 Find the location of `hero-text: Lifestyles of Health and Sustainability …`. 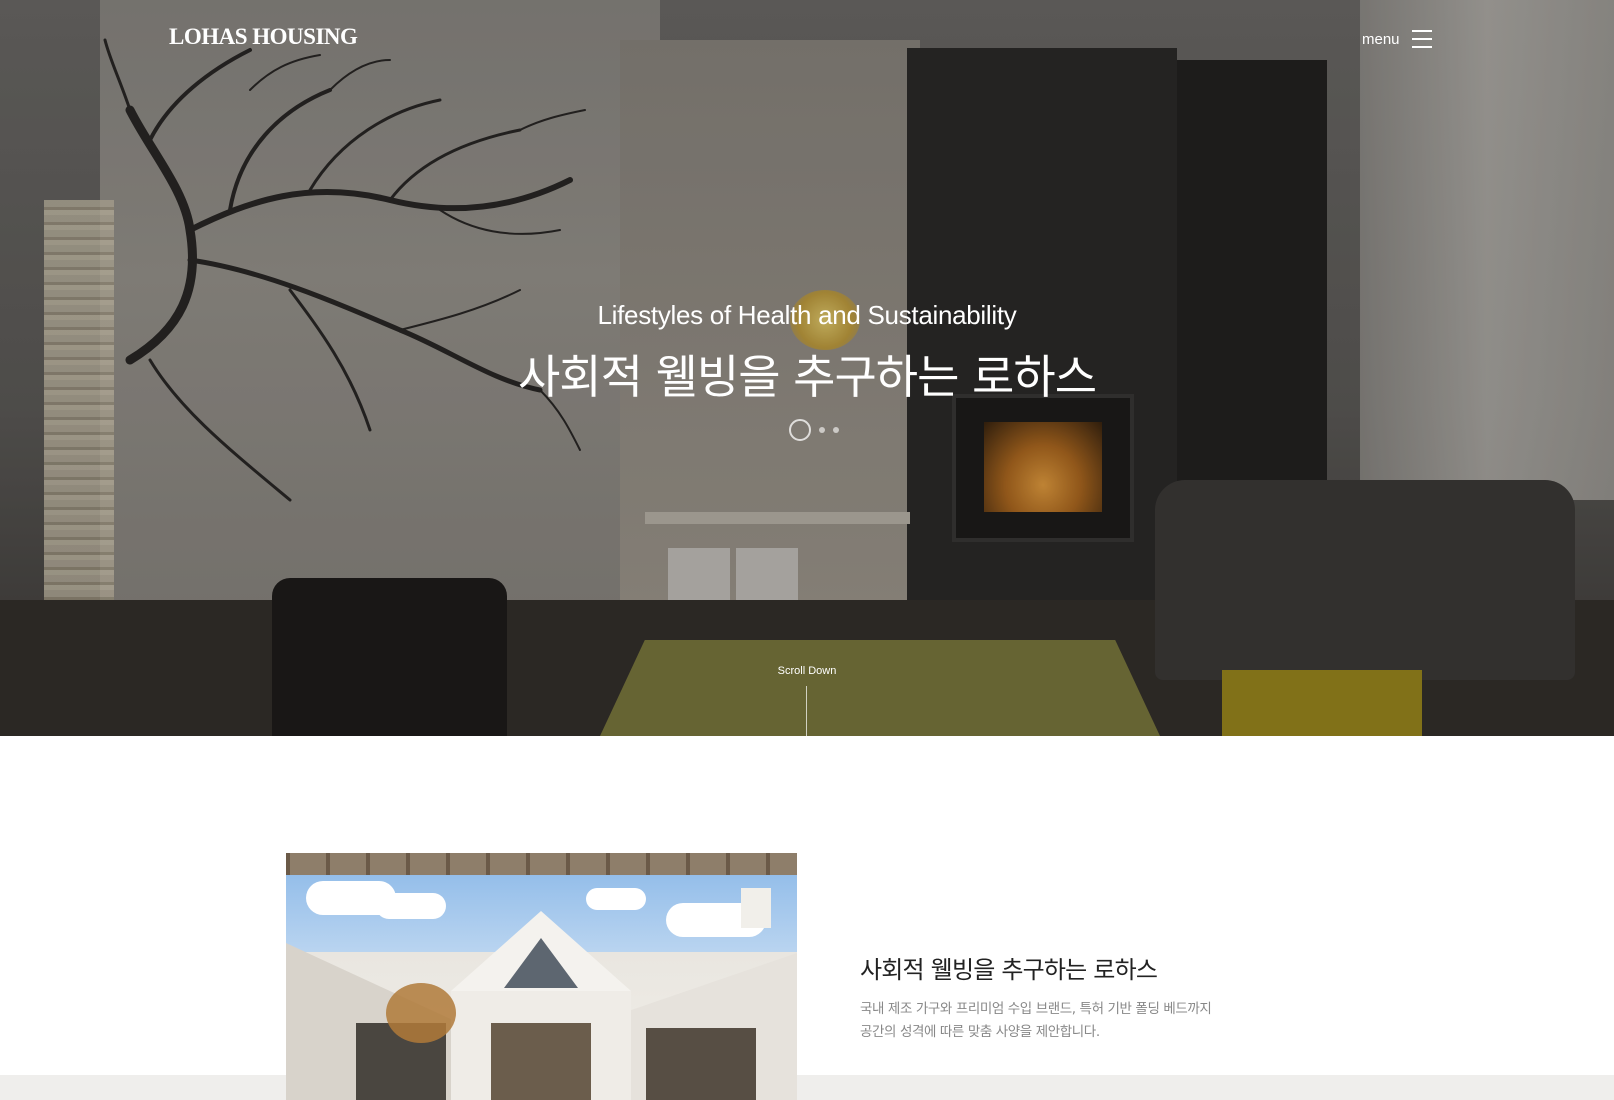

hero-text: Lifestyles of Health and Sustainability … is located at coordinates (807, 353).